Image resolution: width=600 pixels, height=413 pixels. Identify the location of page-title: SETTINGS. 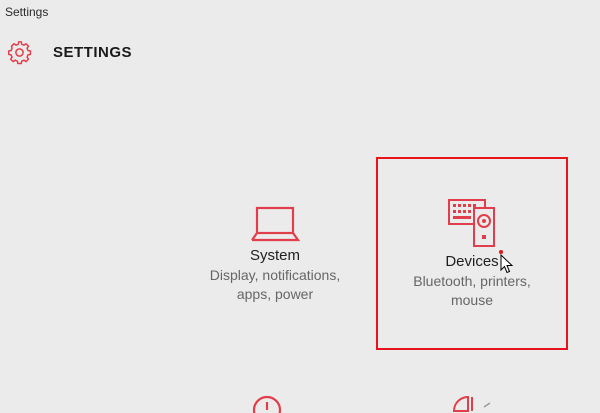
(93, 52).